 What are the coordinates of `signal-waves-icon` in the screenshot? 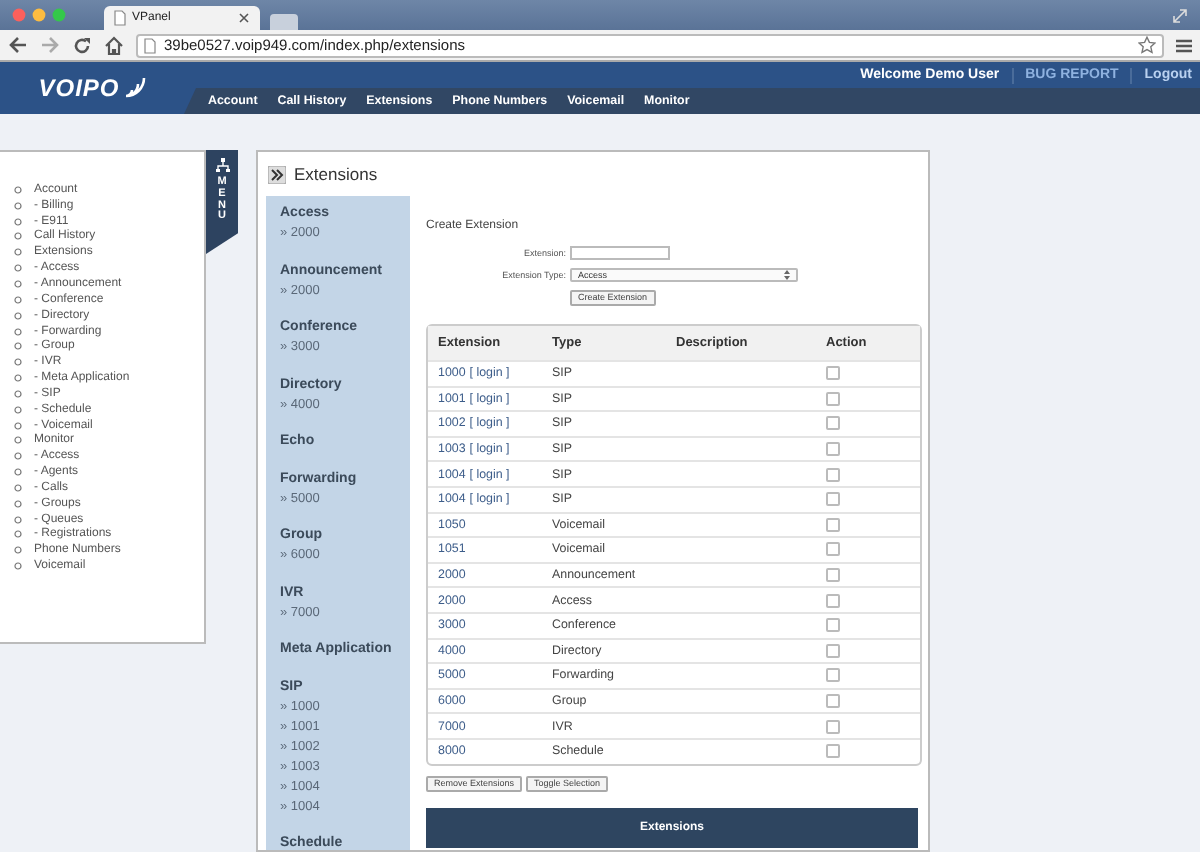 It's located at (133, 88).